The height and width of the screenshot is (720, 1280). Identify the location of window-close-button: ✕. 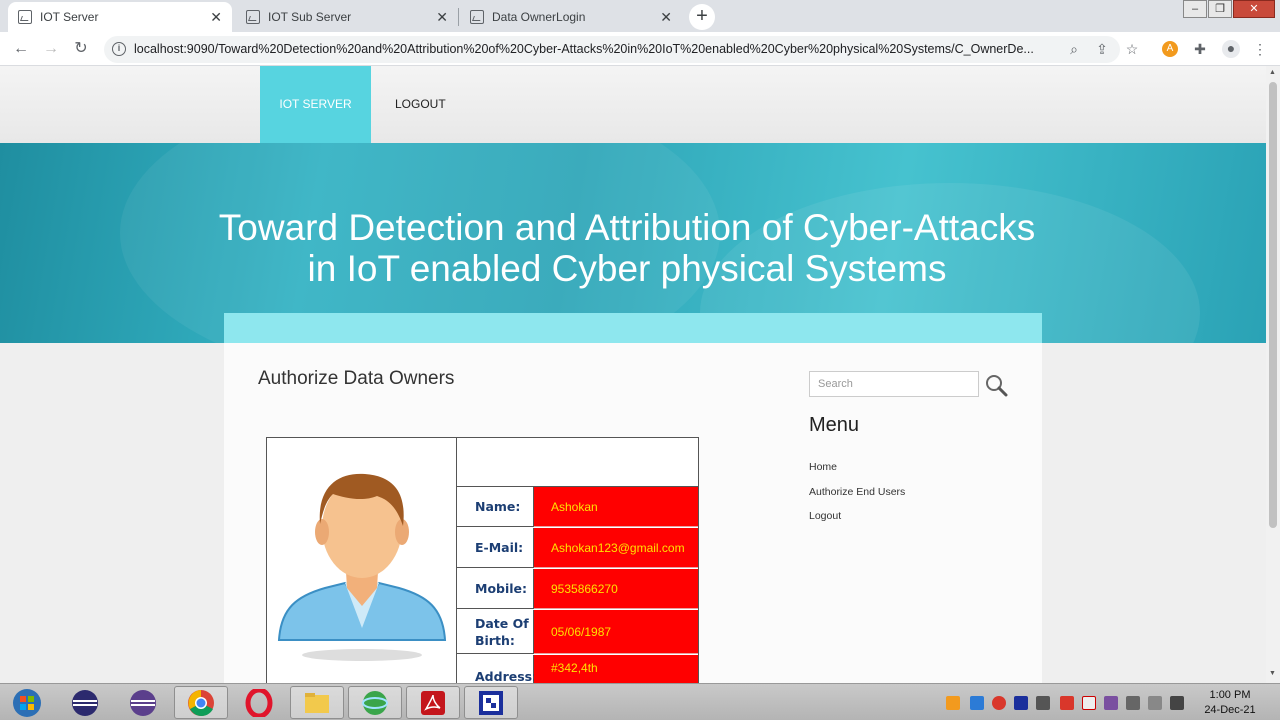
(1254, 9).